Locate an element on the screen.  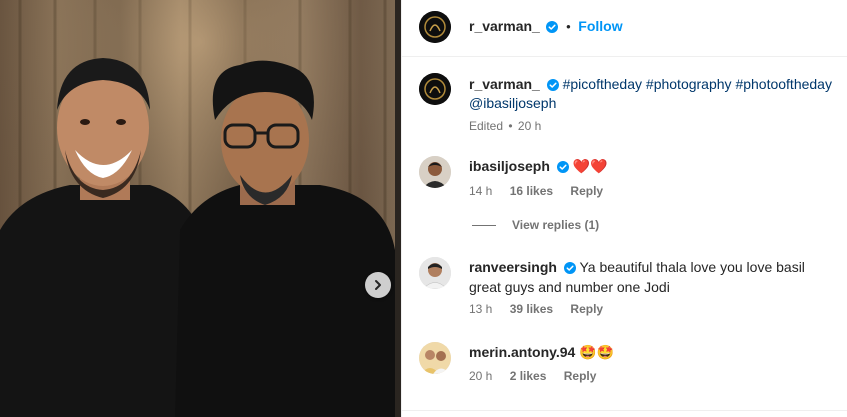
comment-likes: 2 likes is located at coordinates (528, 376).